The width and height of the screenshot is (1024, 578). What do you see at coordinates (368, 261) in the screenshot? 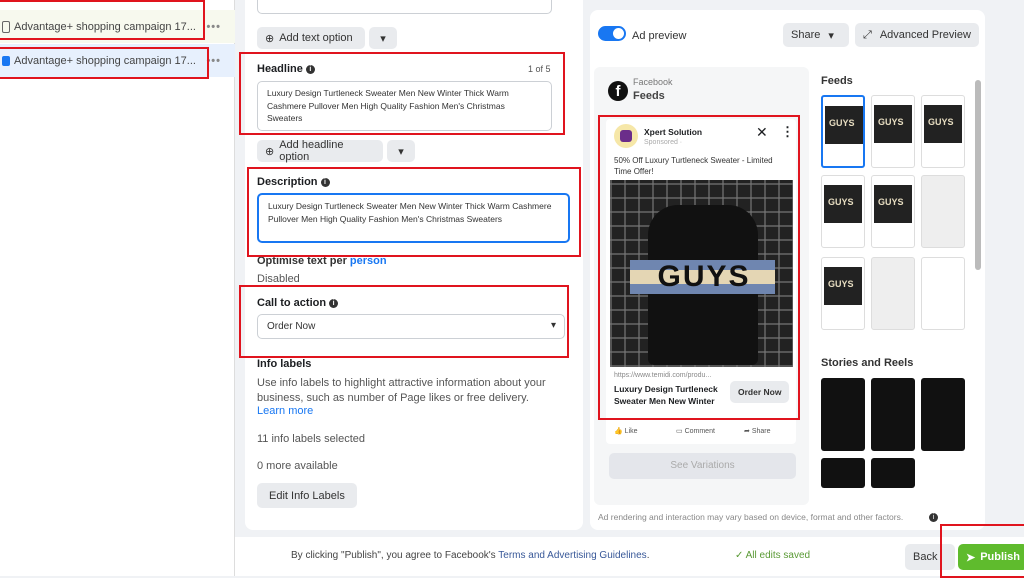
I see `person-link: person` at bounding box center [368, 261].